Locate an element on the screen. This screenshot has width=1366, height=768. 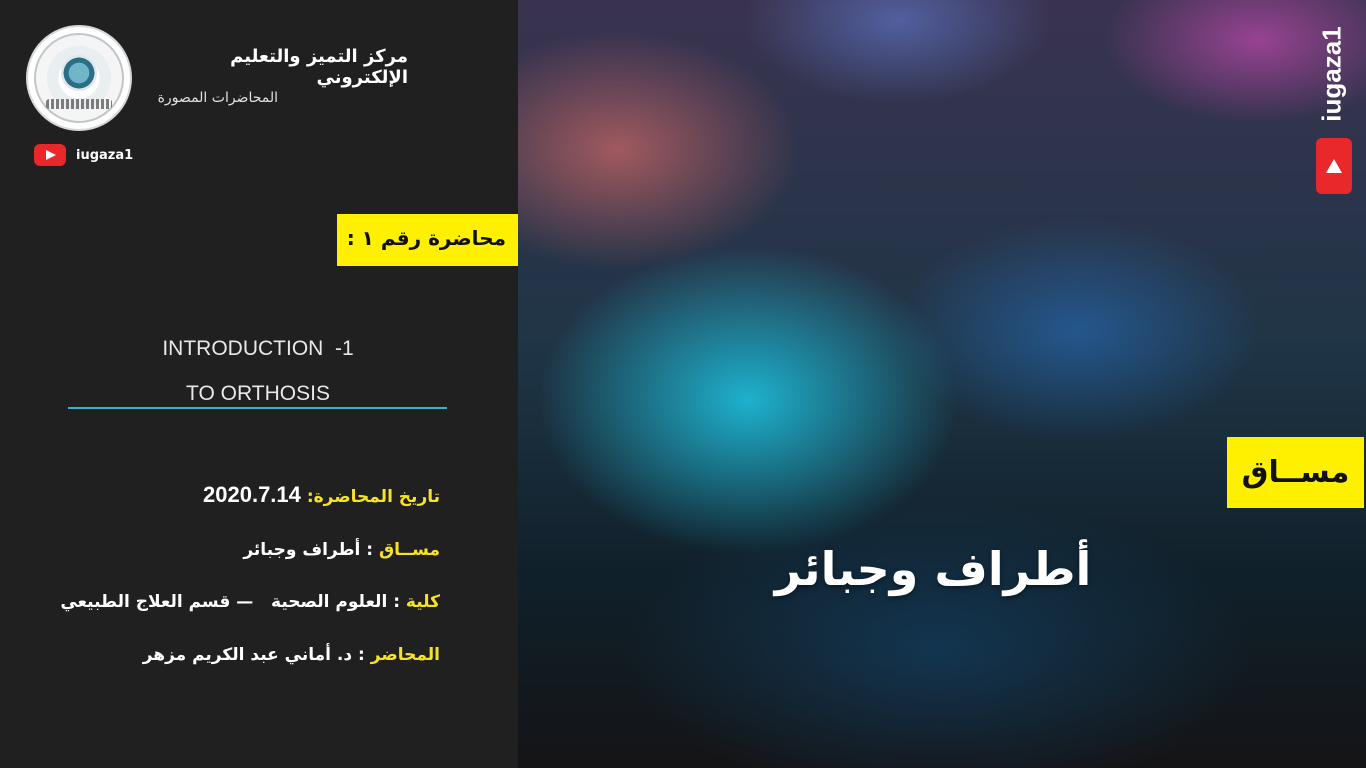
date-label: تاريخ المحاضرة: is located at coordinates (373, 497).